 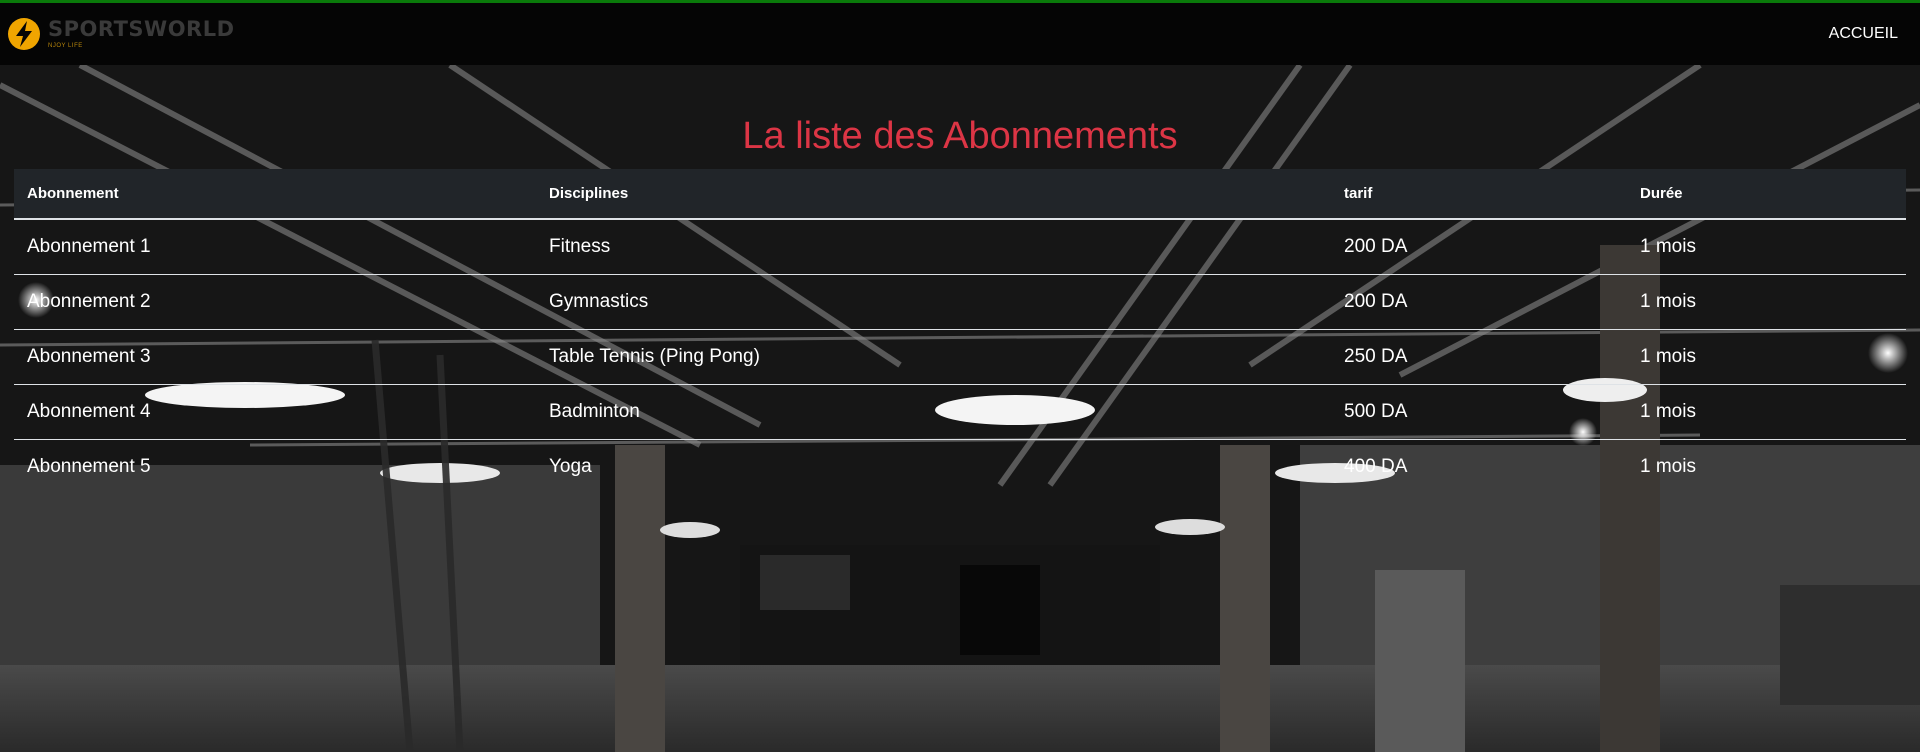 What do you see at coordinates (933, 357) in the screenshot?
I see `cell-discipline: Table Tennis (Ping Pong)` at bounding box center [933, 357].